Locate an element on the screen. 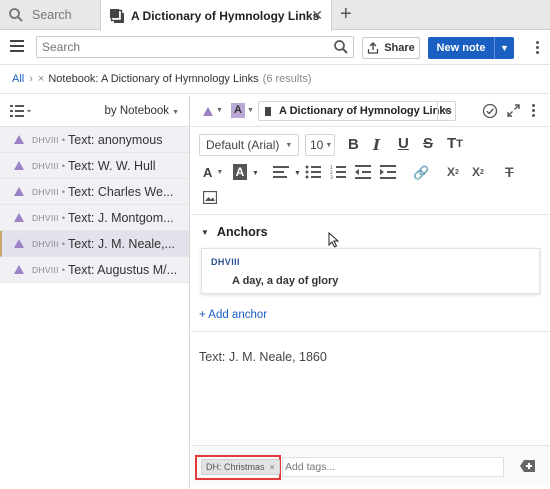 This screenshot has width=550, height=489. font-size-value: 10 is located at coordinates (317, 145).